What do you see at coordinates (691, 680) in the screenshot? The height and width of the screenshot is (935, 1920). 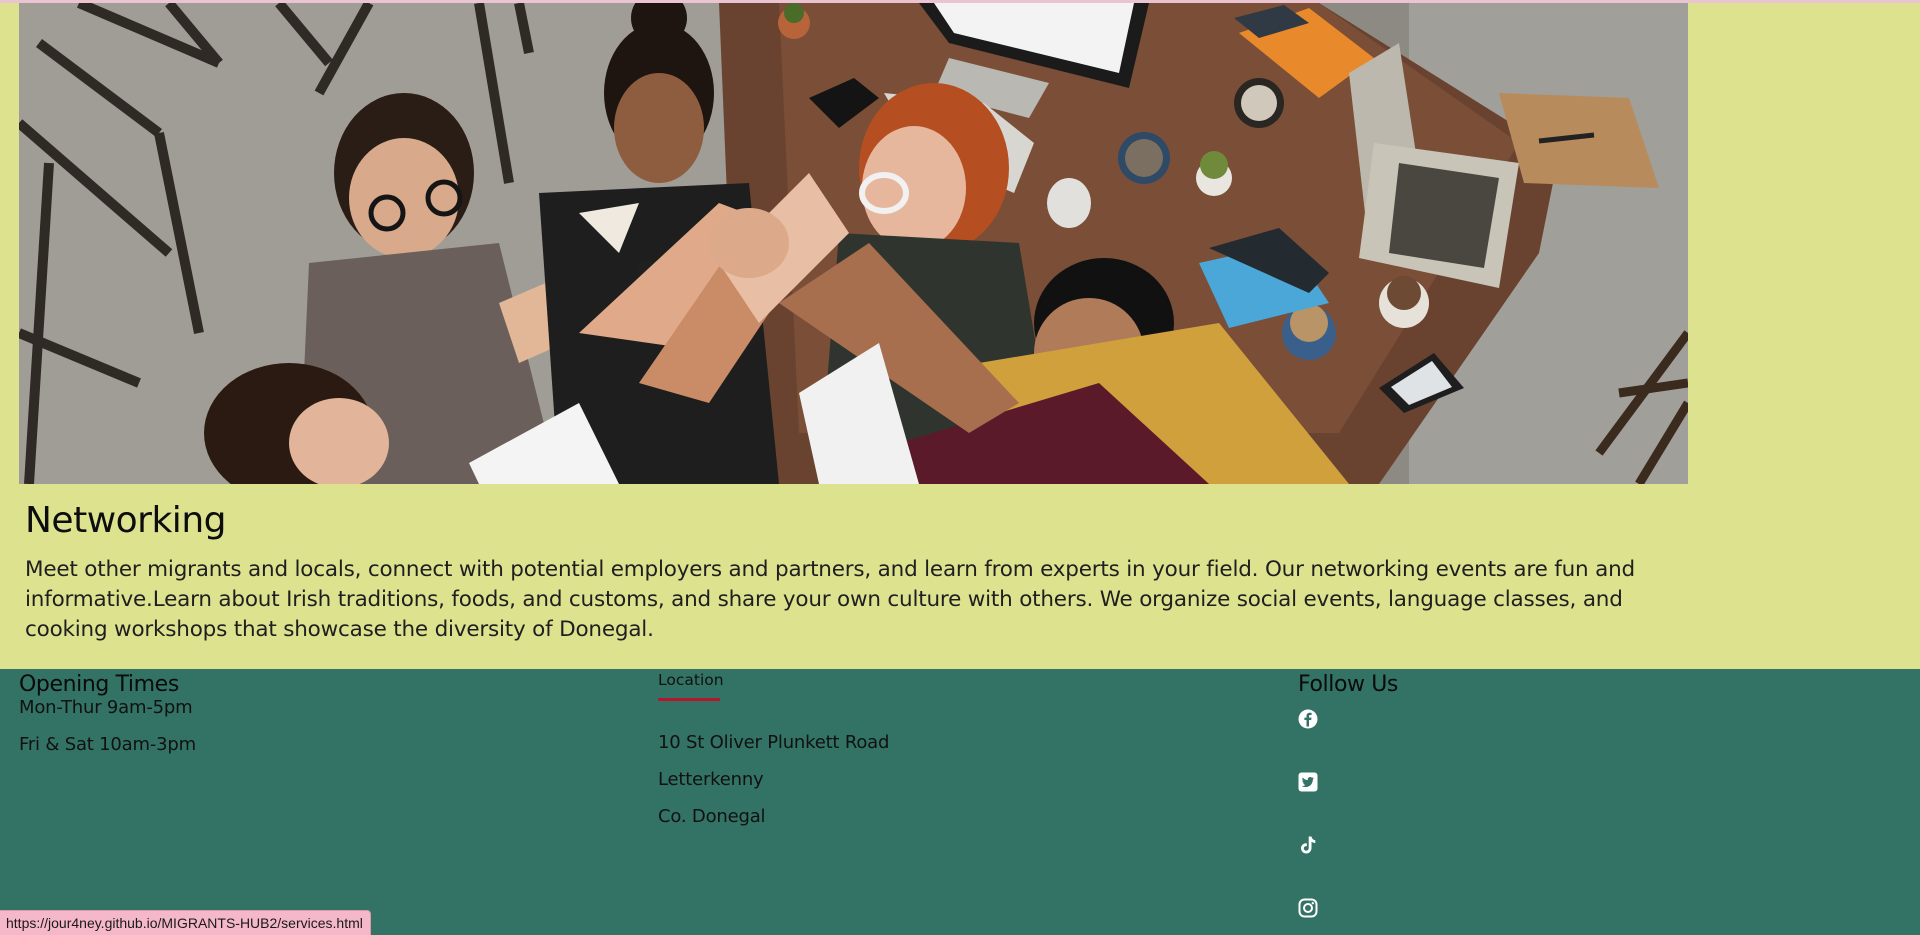 I see `location-heading: Location` at bounding box center [691, 680].